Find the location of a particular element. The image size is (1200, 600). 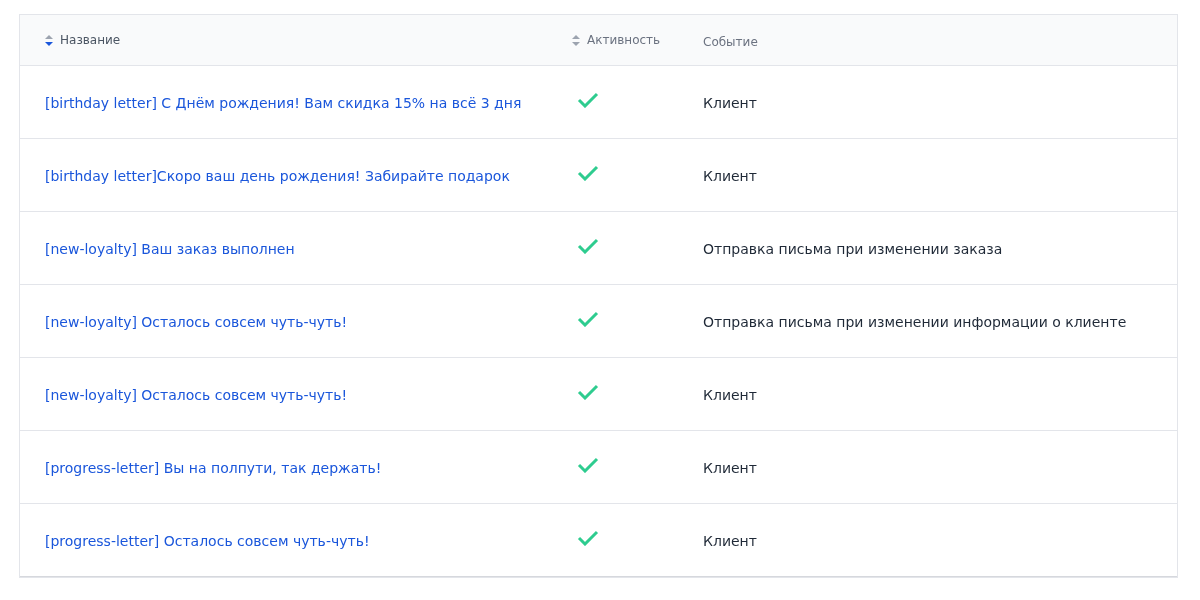

event-text: Отправка письма при изменении заказа is located at coordinates (853, 248).